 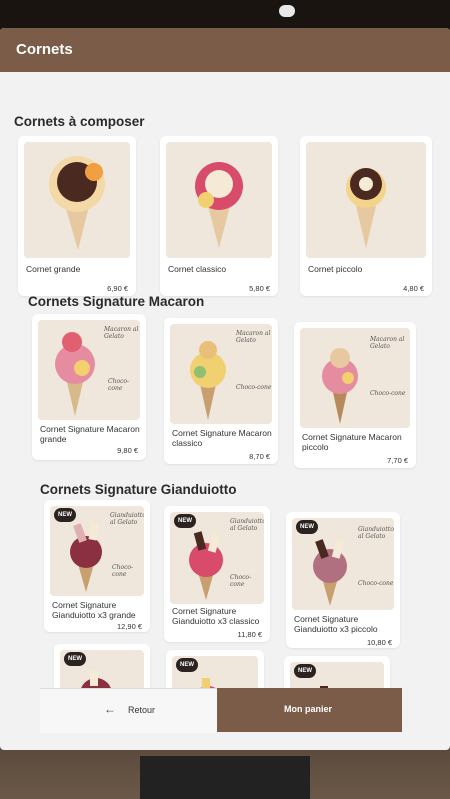 What do you see at coordinates (259, 288) in the screenshot?
I see `product-price: 5,80 €` at bounding box center [259, 288].